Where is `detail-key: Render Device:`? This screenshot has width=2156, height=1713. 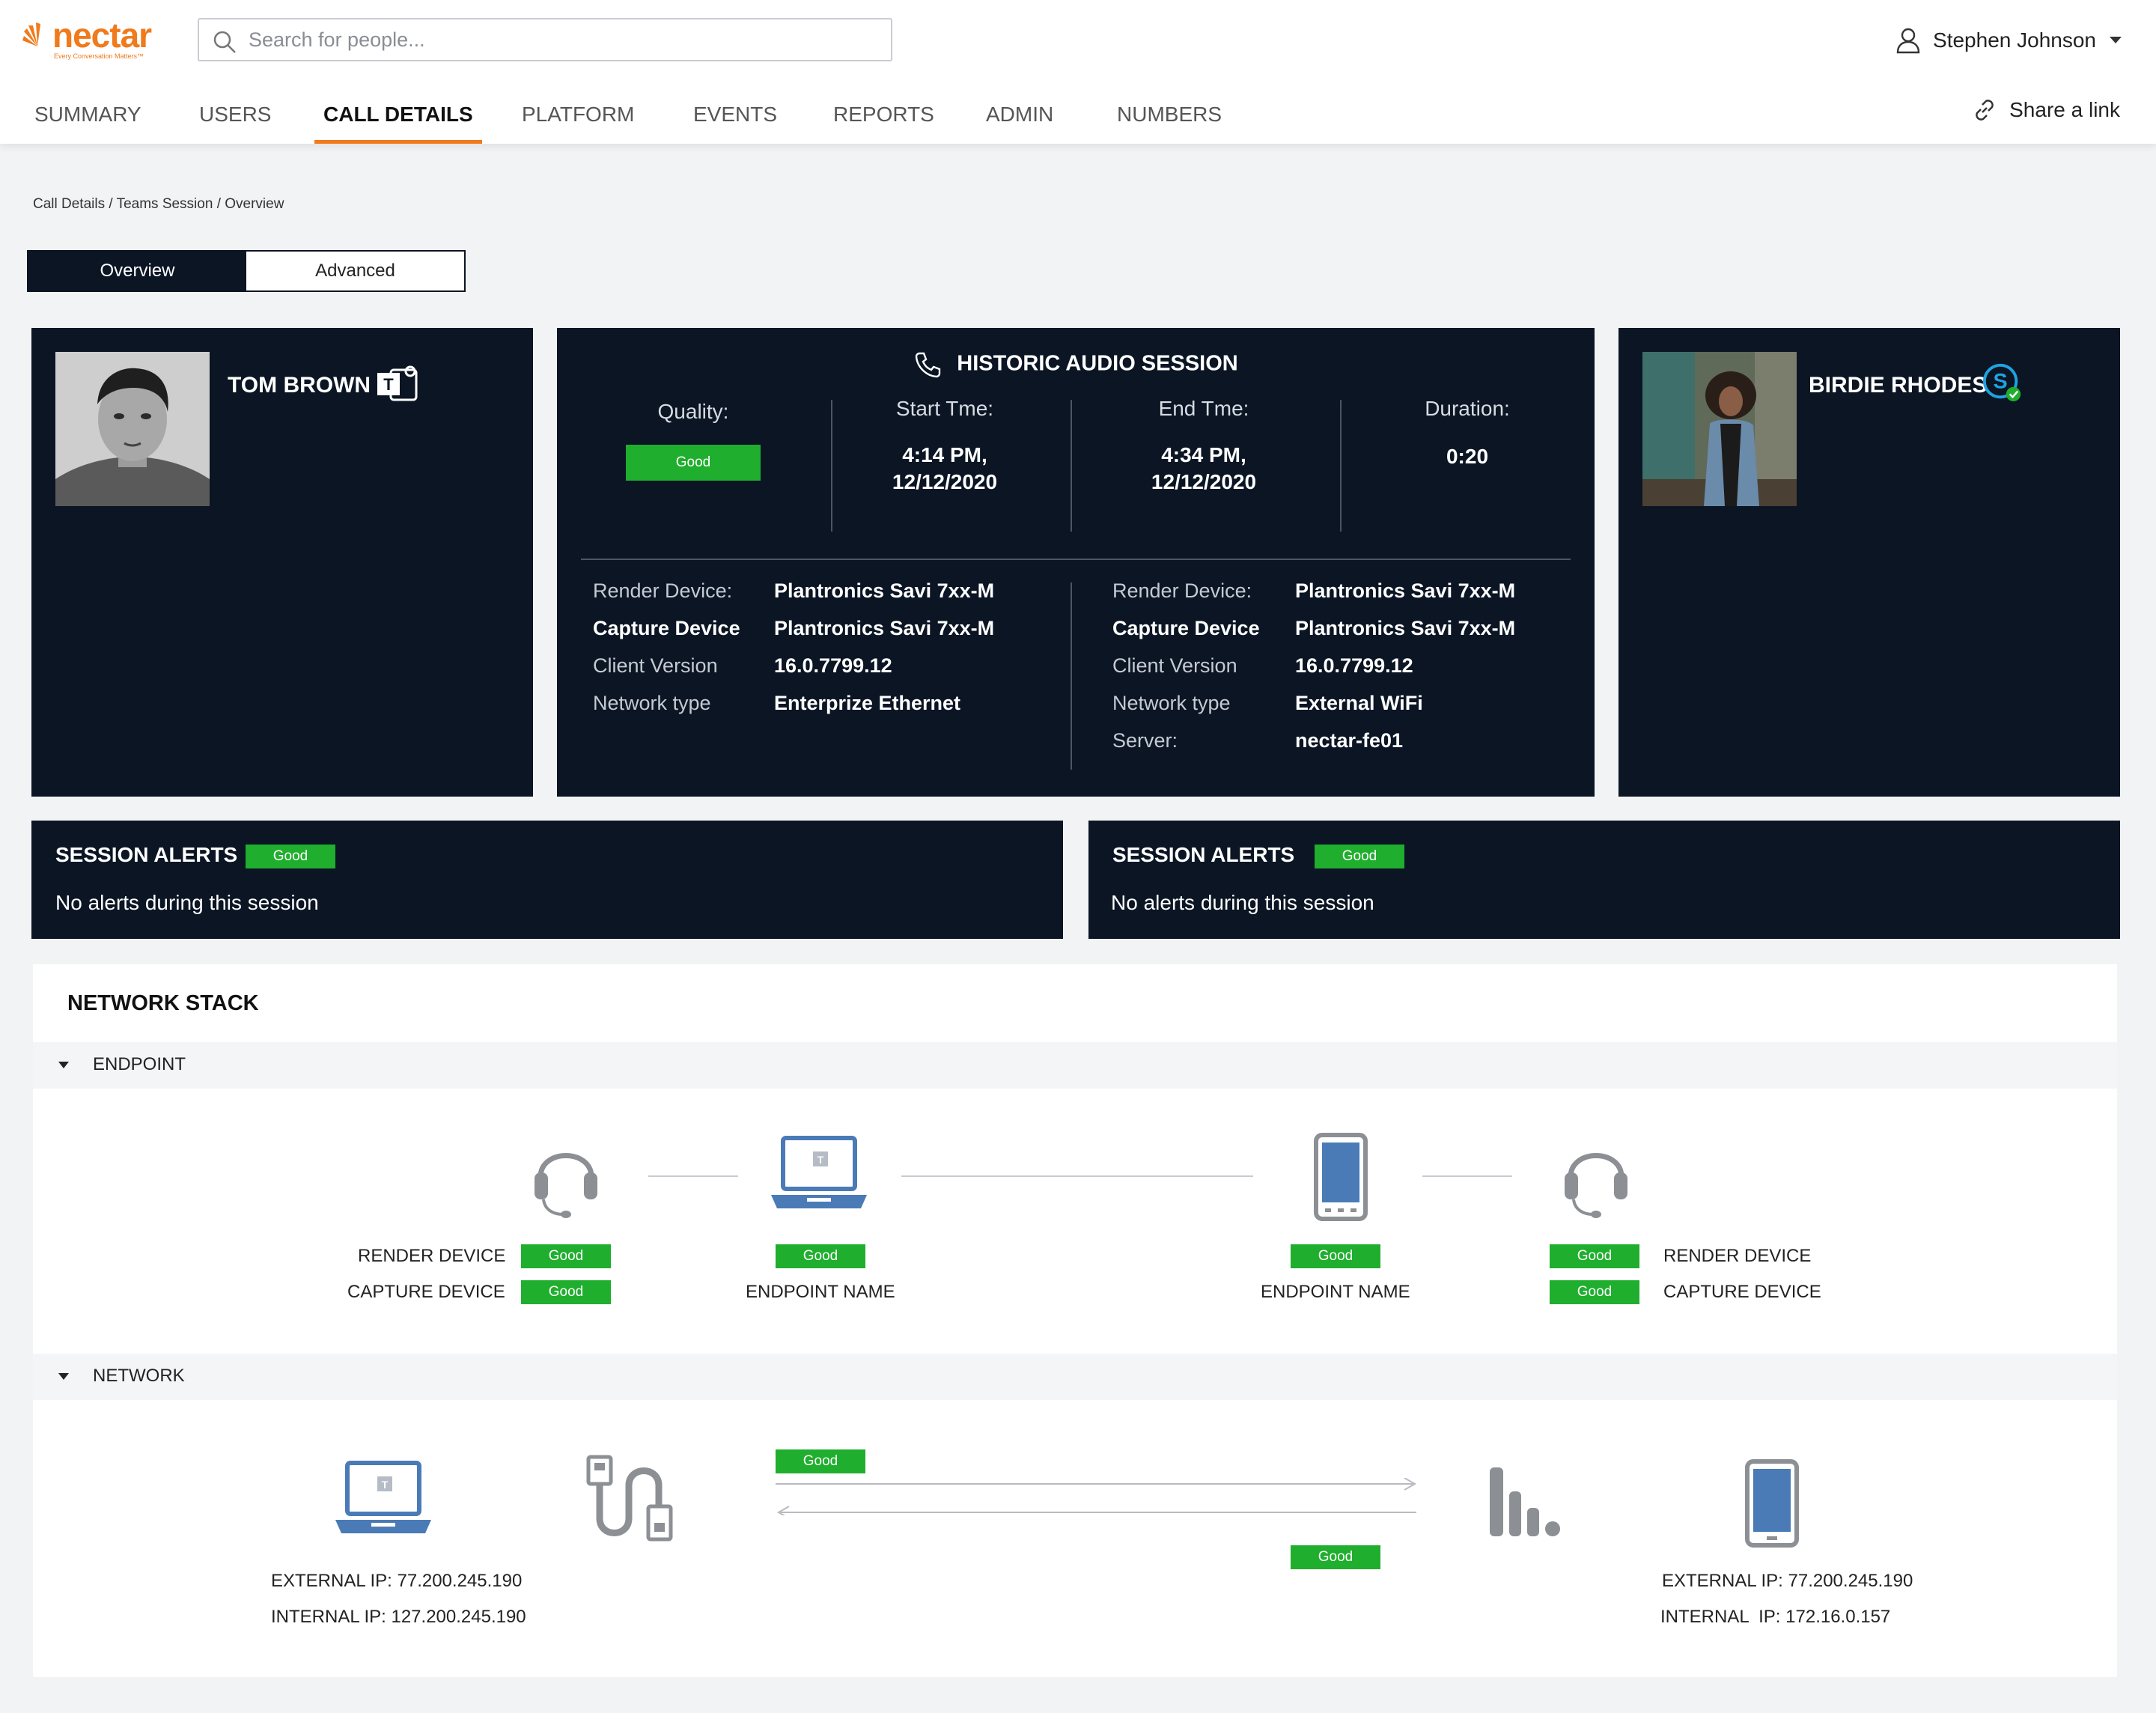 detail-key: Render Device: is located at coordinates (663, 590).